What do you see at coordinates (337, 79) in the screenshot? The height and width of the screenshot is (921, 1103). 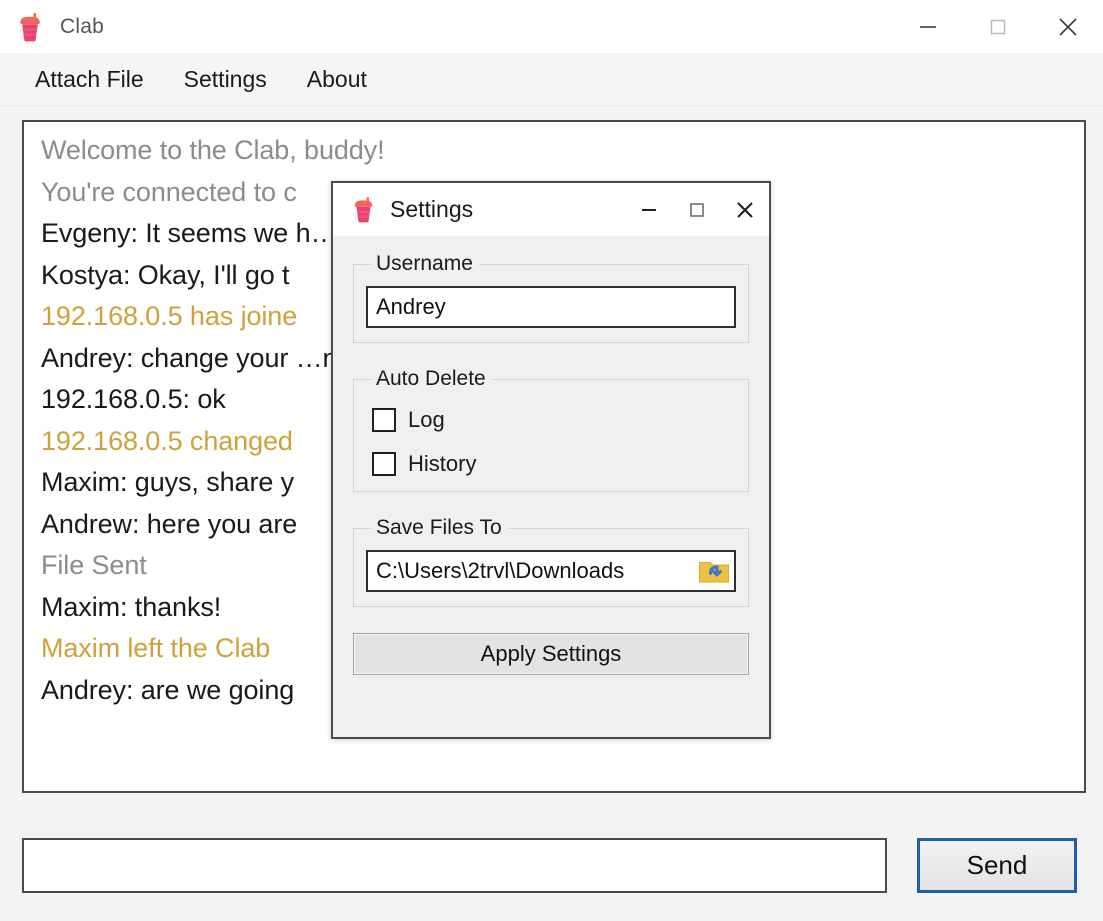 I see `menu-about: About` at bounding box center [337, 79].